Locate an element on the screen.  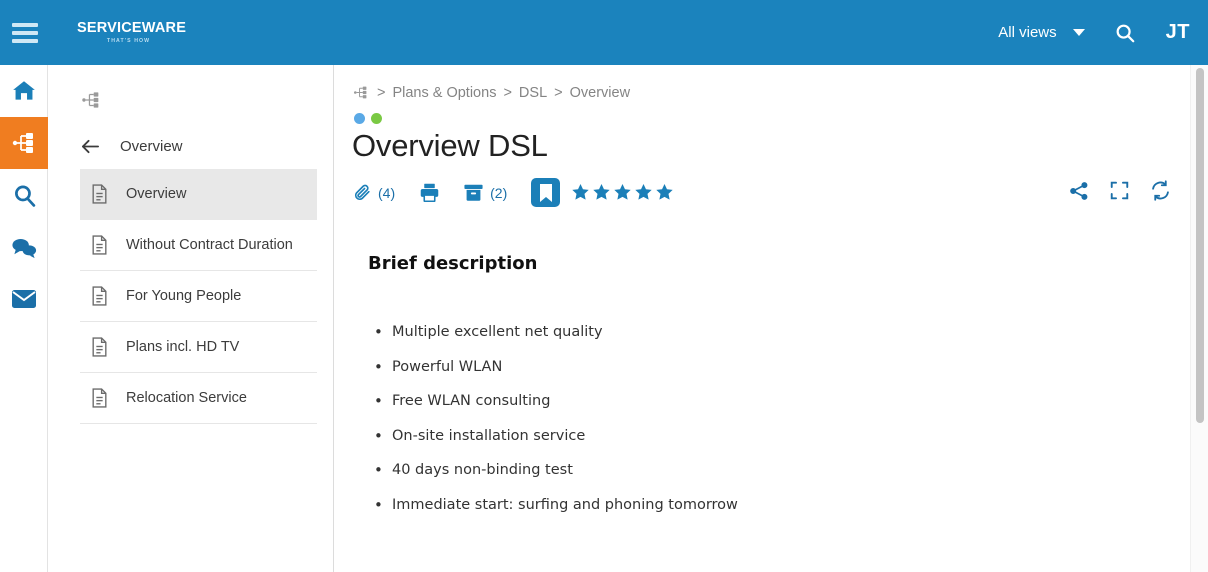
attachment-count: (4) is located at coordinates (387, 192).